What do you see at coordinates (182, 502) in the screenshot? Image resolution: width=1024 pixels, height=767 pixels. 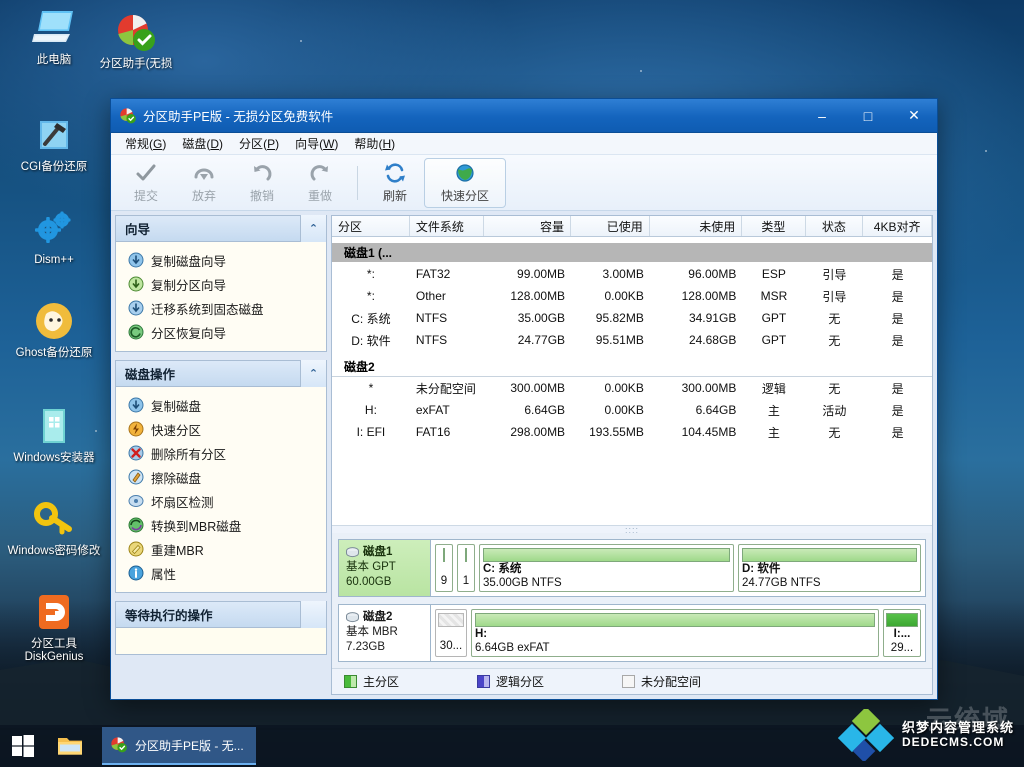 I see `sidebar-item-label: 坏扇区检测` at bounding box center [182, 502].